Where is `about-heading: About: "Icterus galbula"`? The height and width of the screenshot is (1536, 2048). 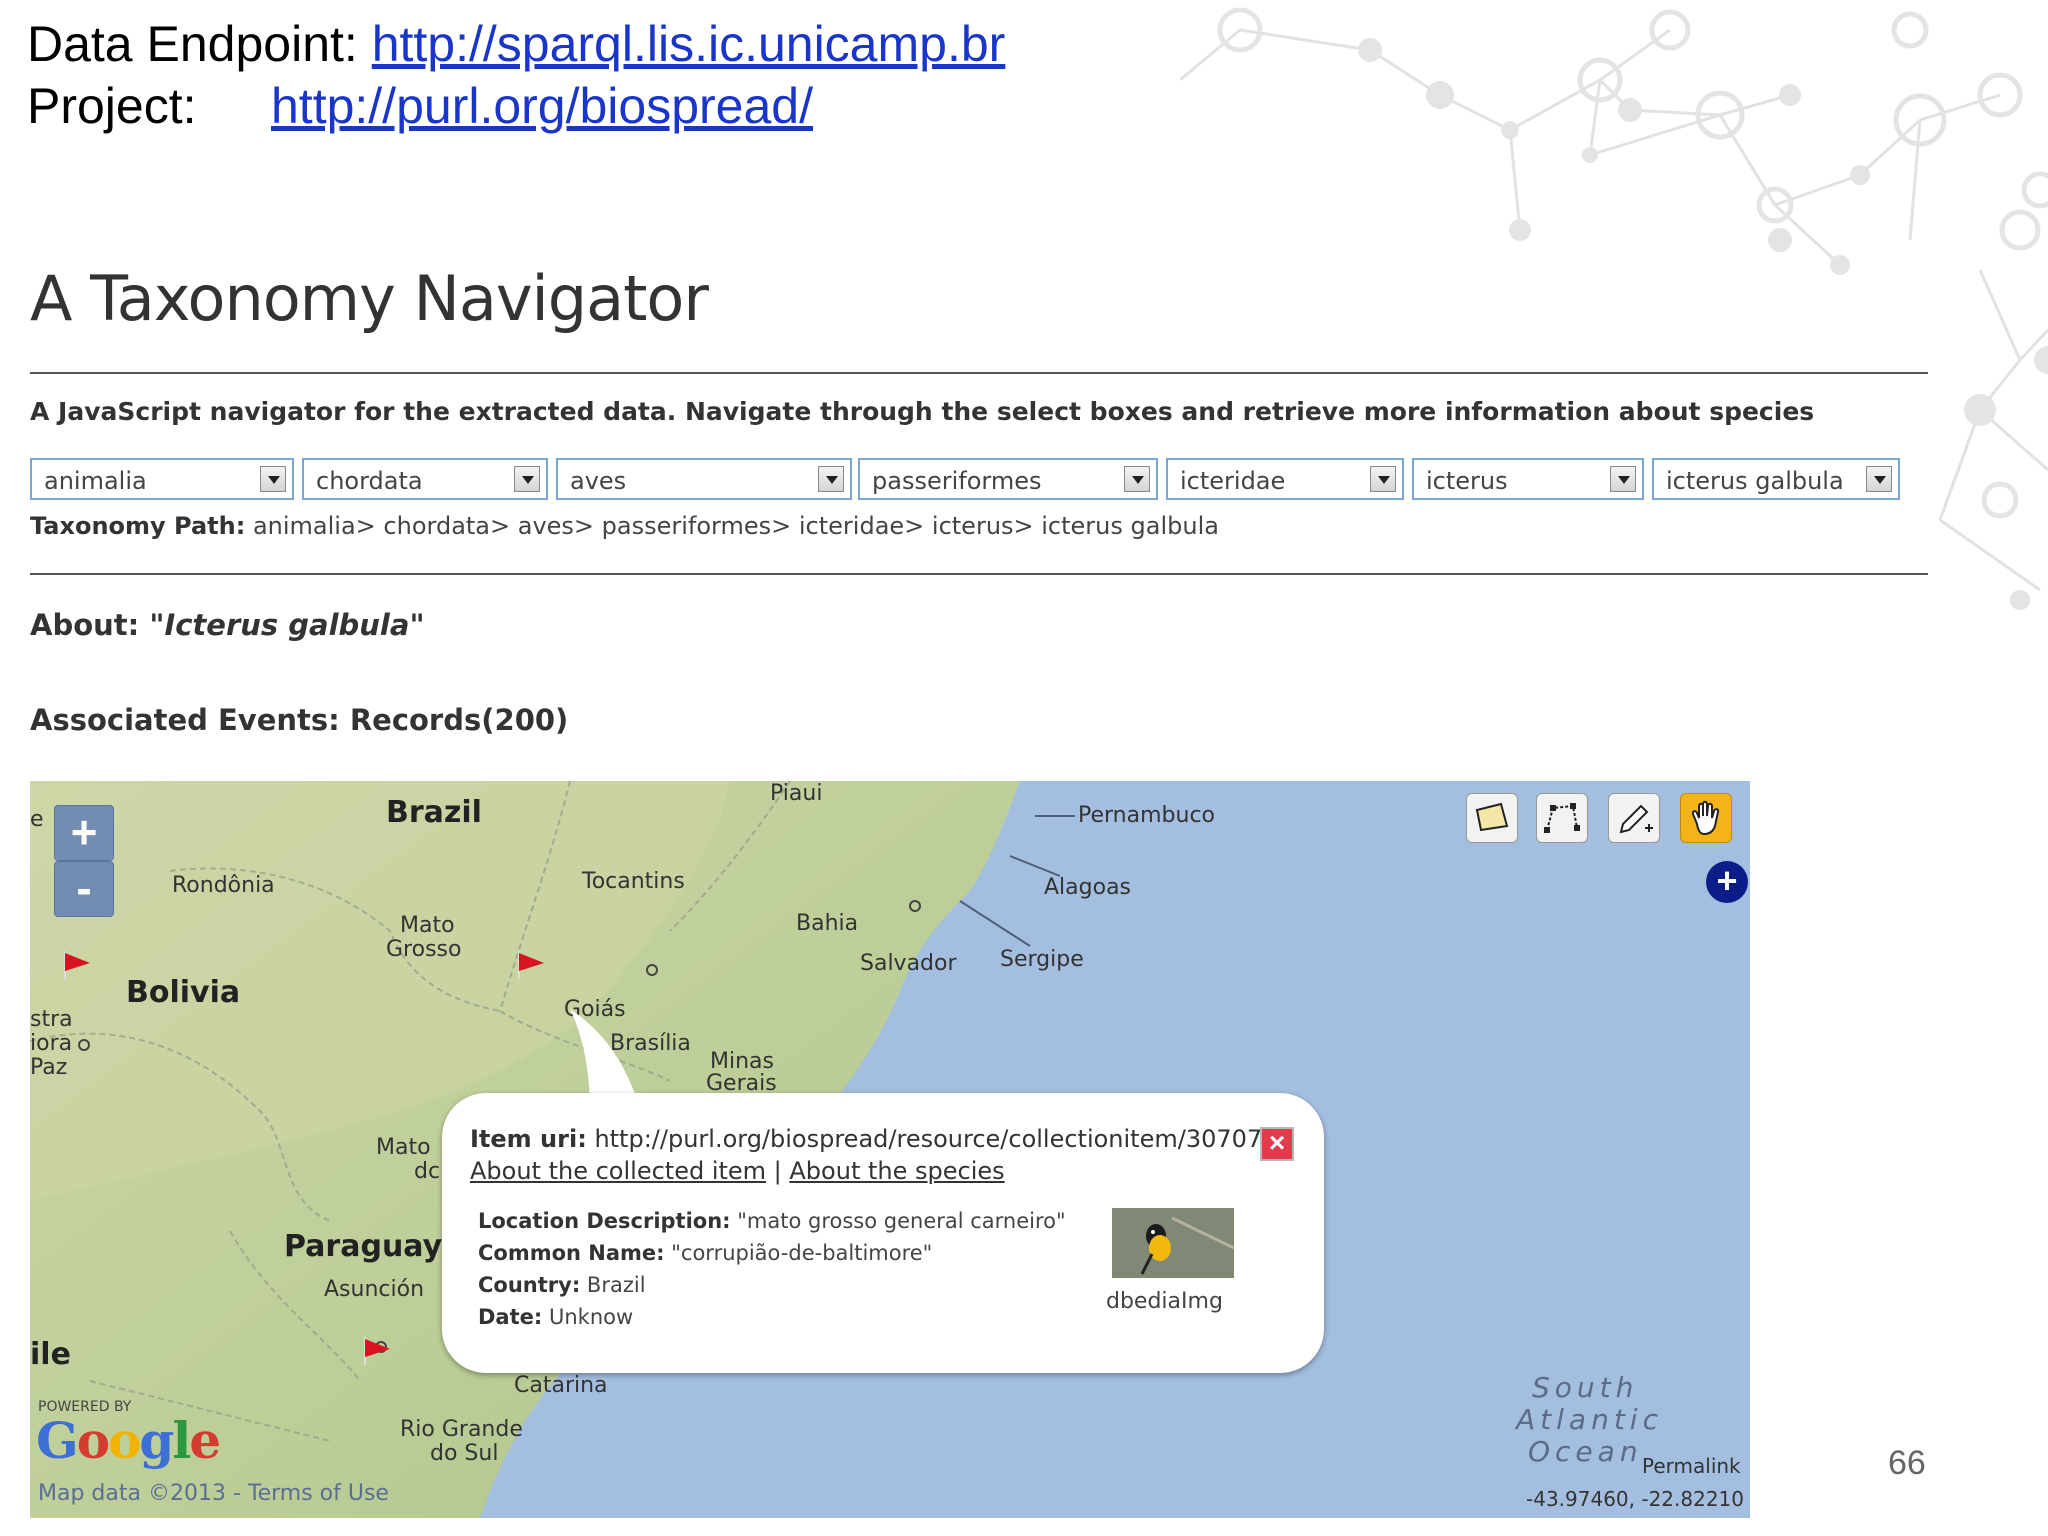 about-heading: About: "Icterus galbula" is located at coordinates (227, 625).